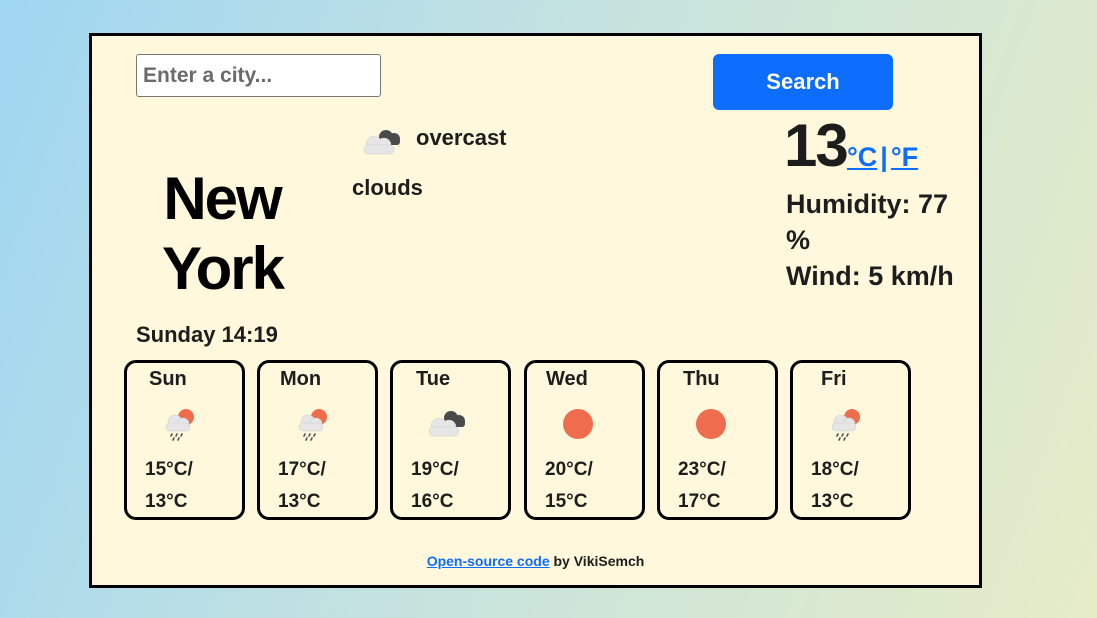 This screenshot has height=618, width=1097. Describe the element at coordinates (302, 469) in the screenshot. I see `forecast-max-temp: 17°C/` at that location.